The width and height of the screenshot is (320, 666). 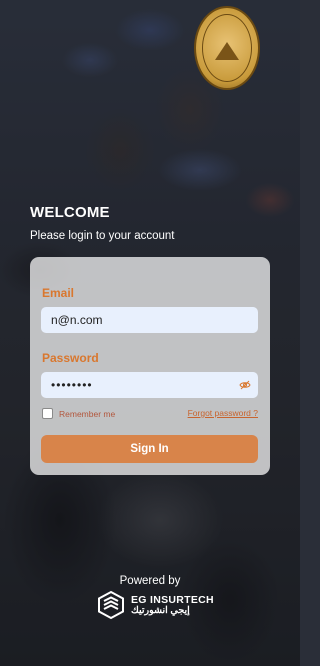 I want to click on association-seal-icon, so click(x=227, y=48).